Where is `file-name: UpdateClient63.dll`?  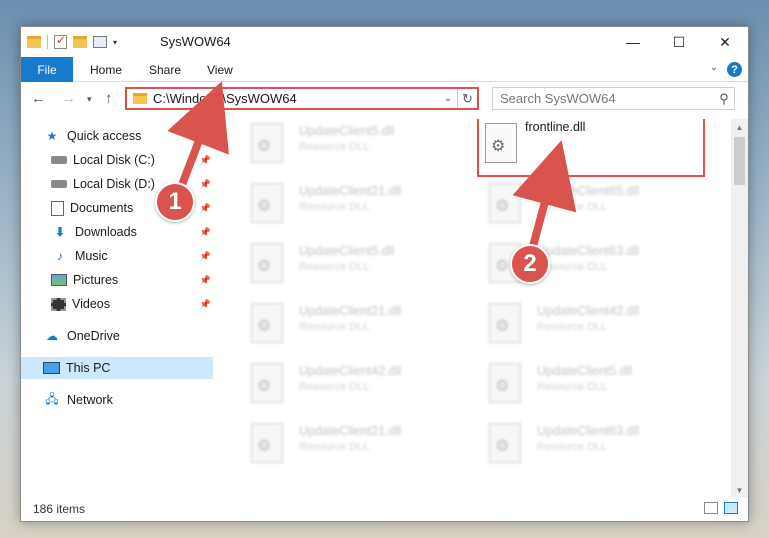 file-name: UpdateClient63.dll is located at coordinates (588, 251).